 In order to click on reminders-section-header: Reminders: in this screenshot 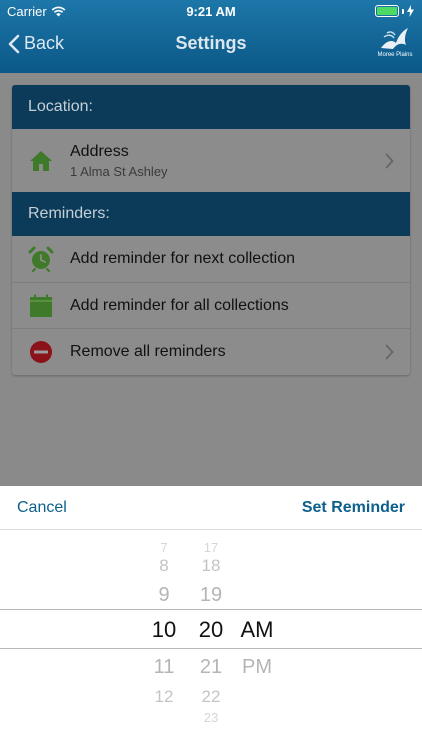, I will do `click(211, 214)`.